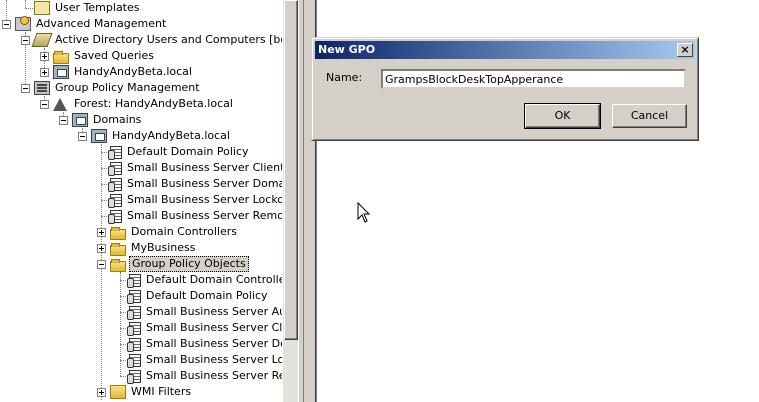 The height and width of the screenshot is (402, 759). Describe the element at coordinates (189, 264) in the screenshot. I see `tree-item-label: Group Policy Objects` at that location.